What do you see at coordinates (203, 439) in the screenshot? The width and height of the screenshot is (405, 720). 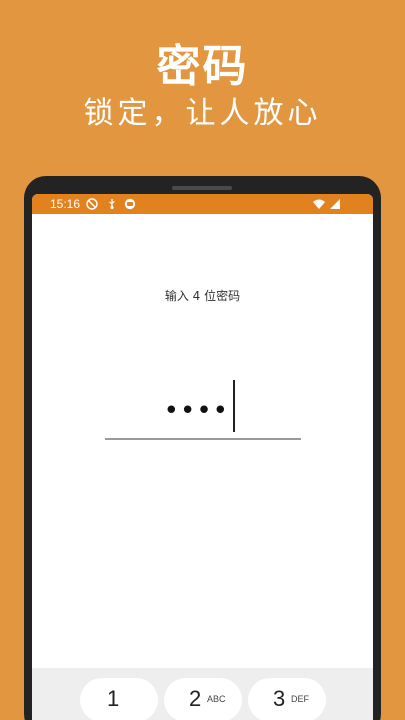 I see `pin-input-underline` at bounding box center [203, 439].